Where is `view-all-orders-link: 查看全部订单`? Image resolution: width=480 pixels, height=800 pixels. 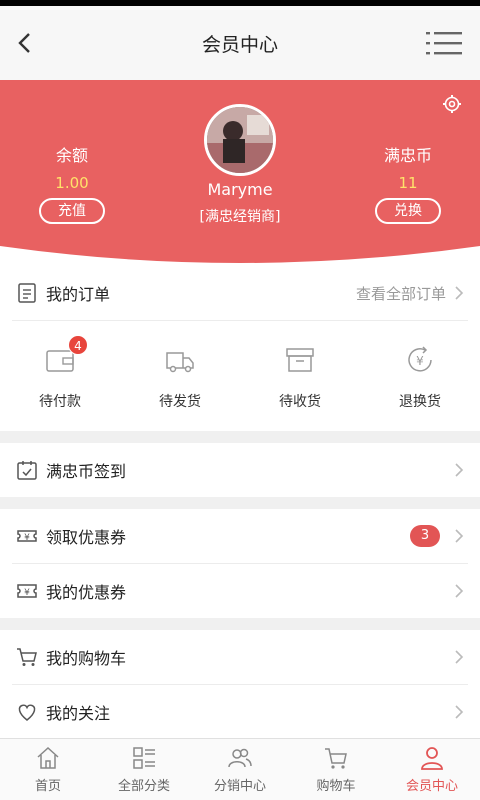
view-all-orders-link: 查看全部订单 is located at coordinates (401, 293).